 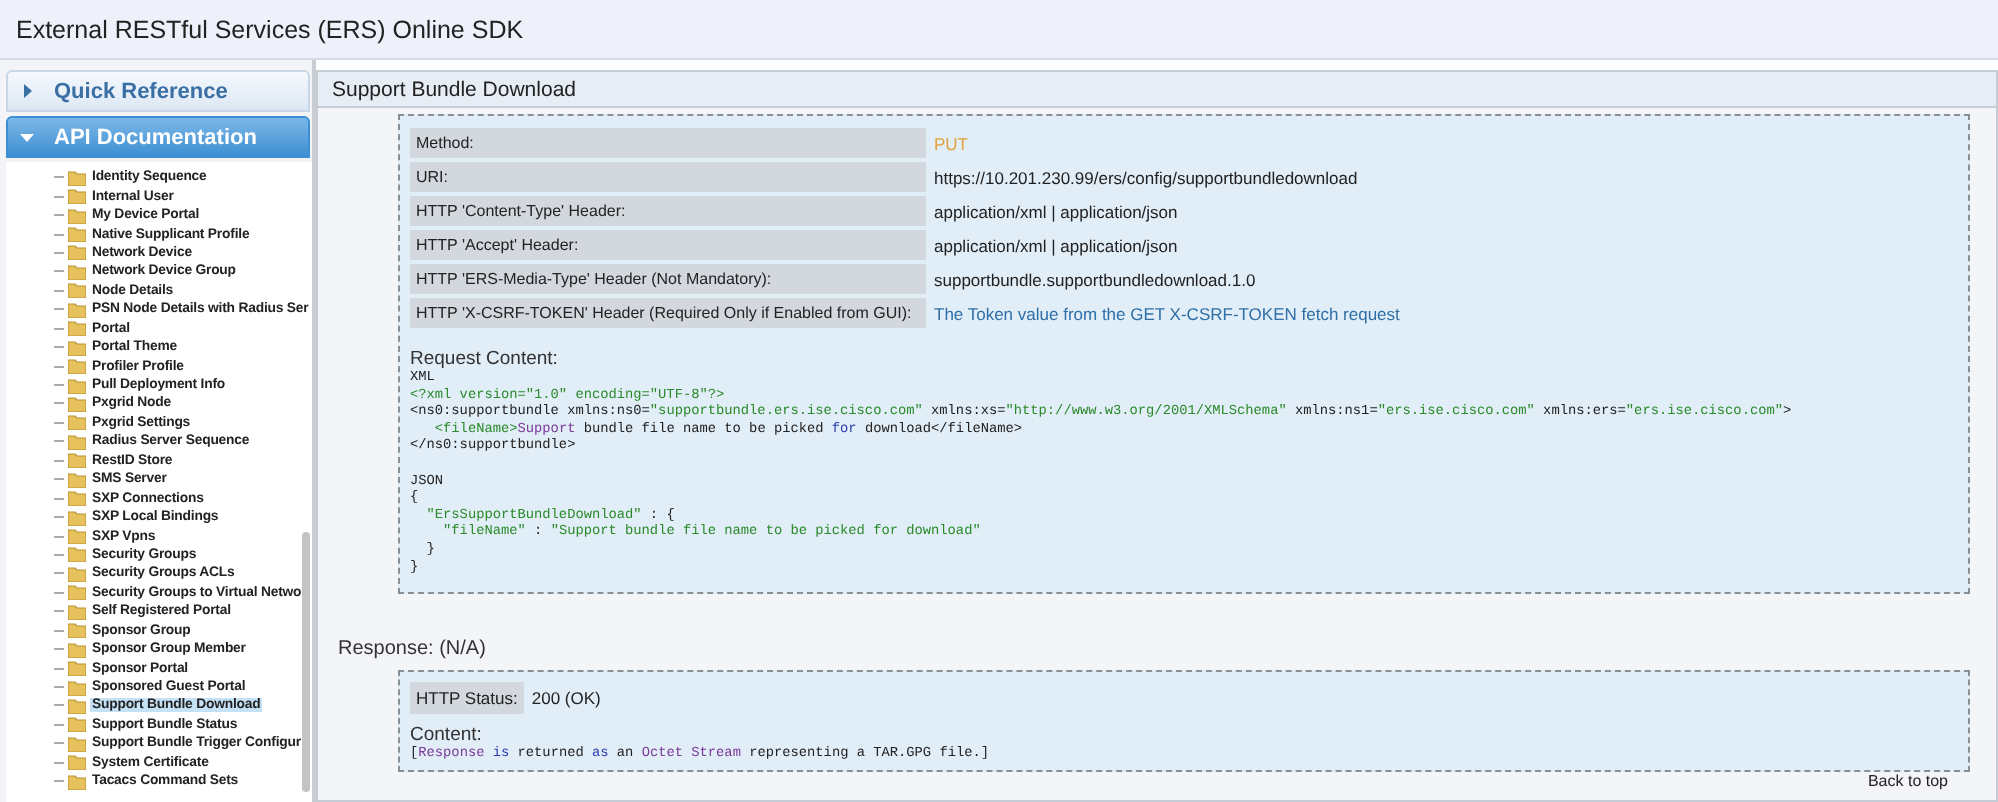 What do you see at coordinates (668, 177) in the screenshot?
I see `field-label: URI:` at bounding box center [668, 177].